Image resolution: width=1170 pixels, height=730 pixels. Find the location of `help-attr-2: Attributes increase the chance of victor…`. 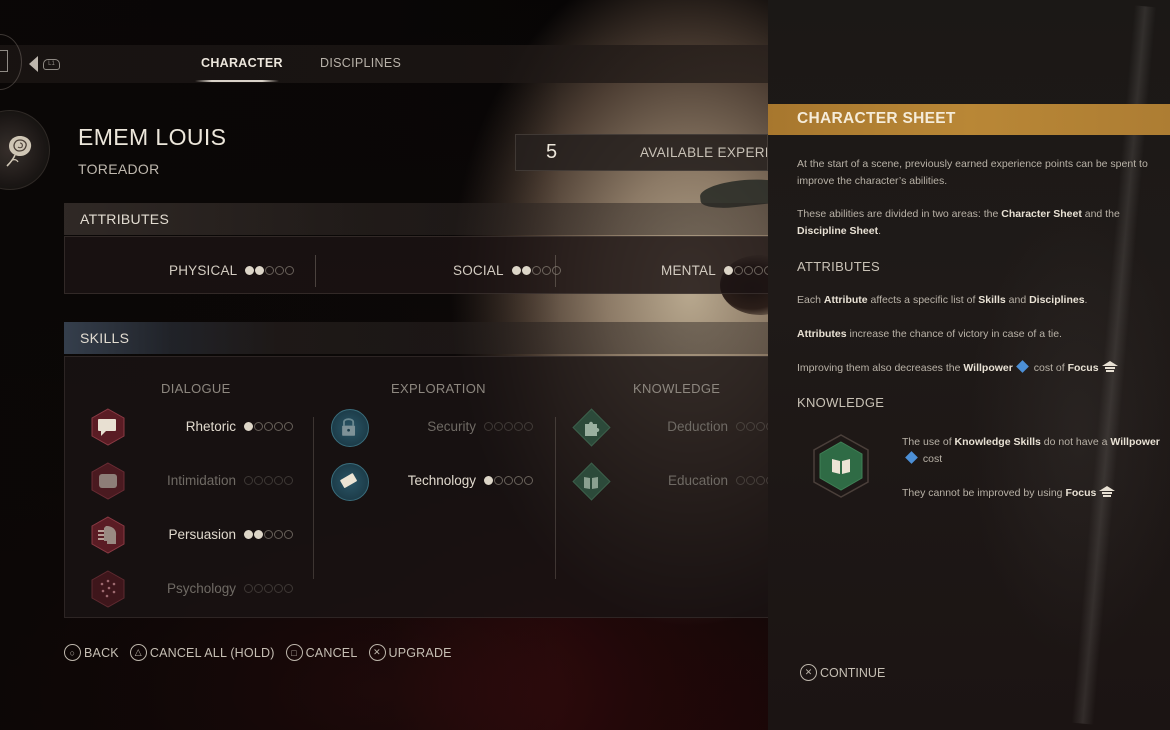

help-attr-2: Attributes increase the chance of victor… is located at coordinates (983, 334).